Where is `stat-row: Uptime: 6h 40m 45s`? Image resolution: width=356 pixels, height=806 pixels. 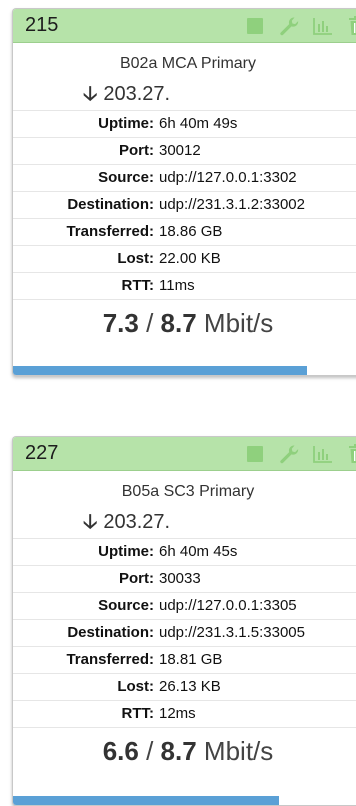 stat-row: Uptime: 6h 40m 45s is located at coordinates (184, 552).